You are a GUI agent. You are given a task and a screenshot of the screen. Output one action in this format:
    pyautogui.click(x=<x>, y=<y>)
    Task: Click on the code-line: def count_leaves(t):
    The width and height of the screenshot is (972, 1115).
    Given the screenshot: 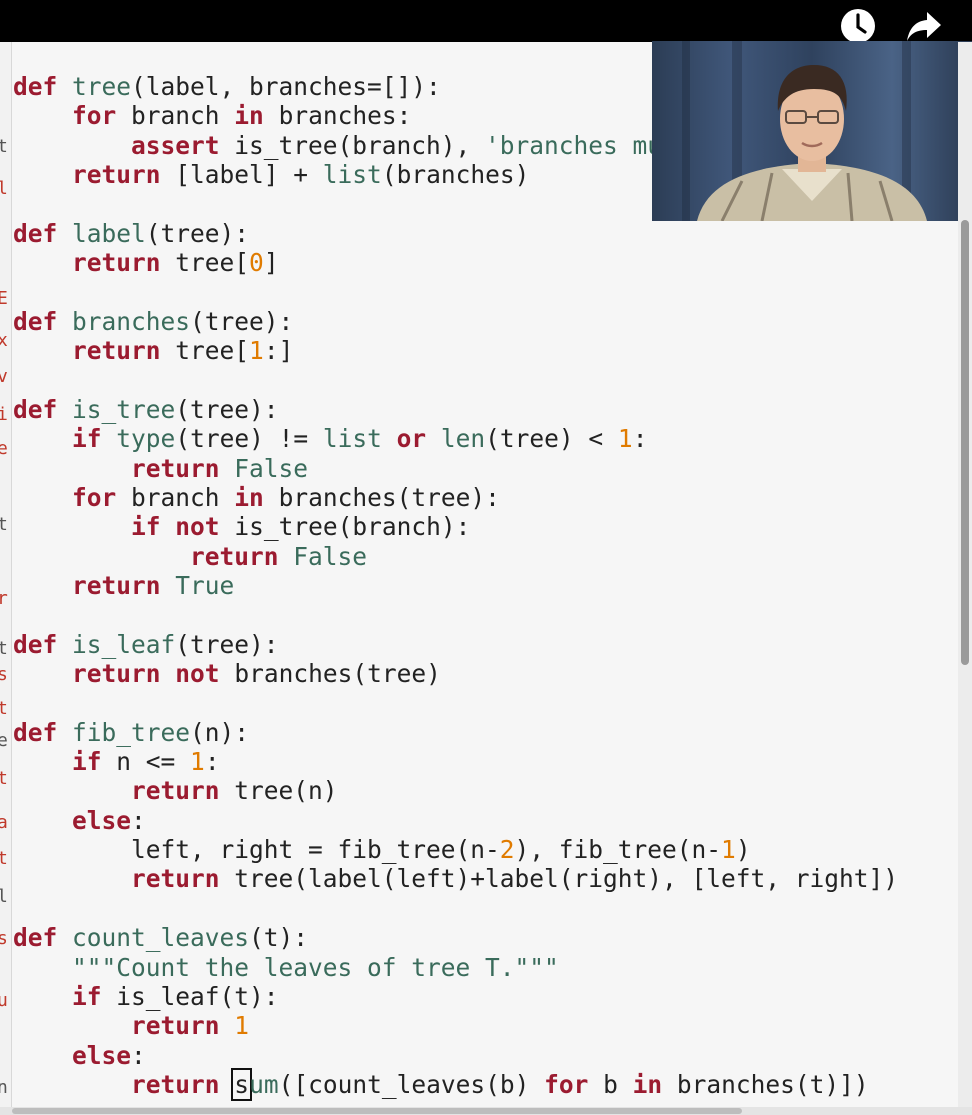 What is the action you would take?
    pyautogui.click(x=160, y=937)
    